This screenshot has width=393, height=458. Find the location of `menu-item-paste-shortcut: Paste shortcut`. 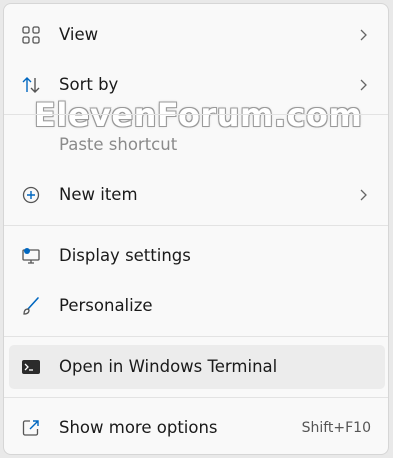

menu-item-paste-shortcut: Paste shortcut is located at coordinates (197, 145).